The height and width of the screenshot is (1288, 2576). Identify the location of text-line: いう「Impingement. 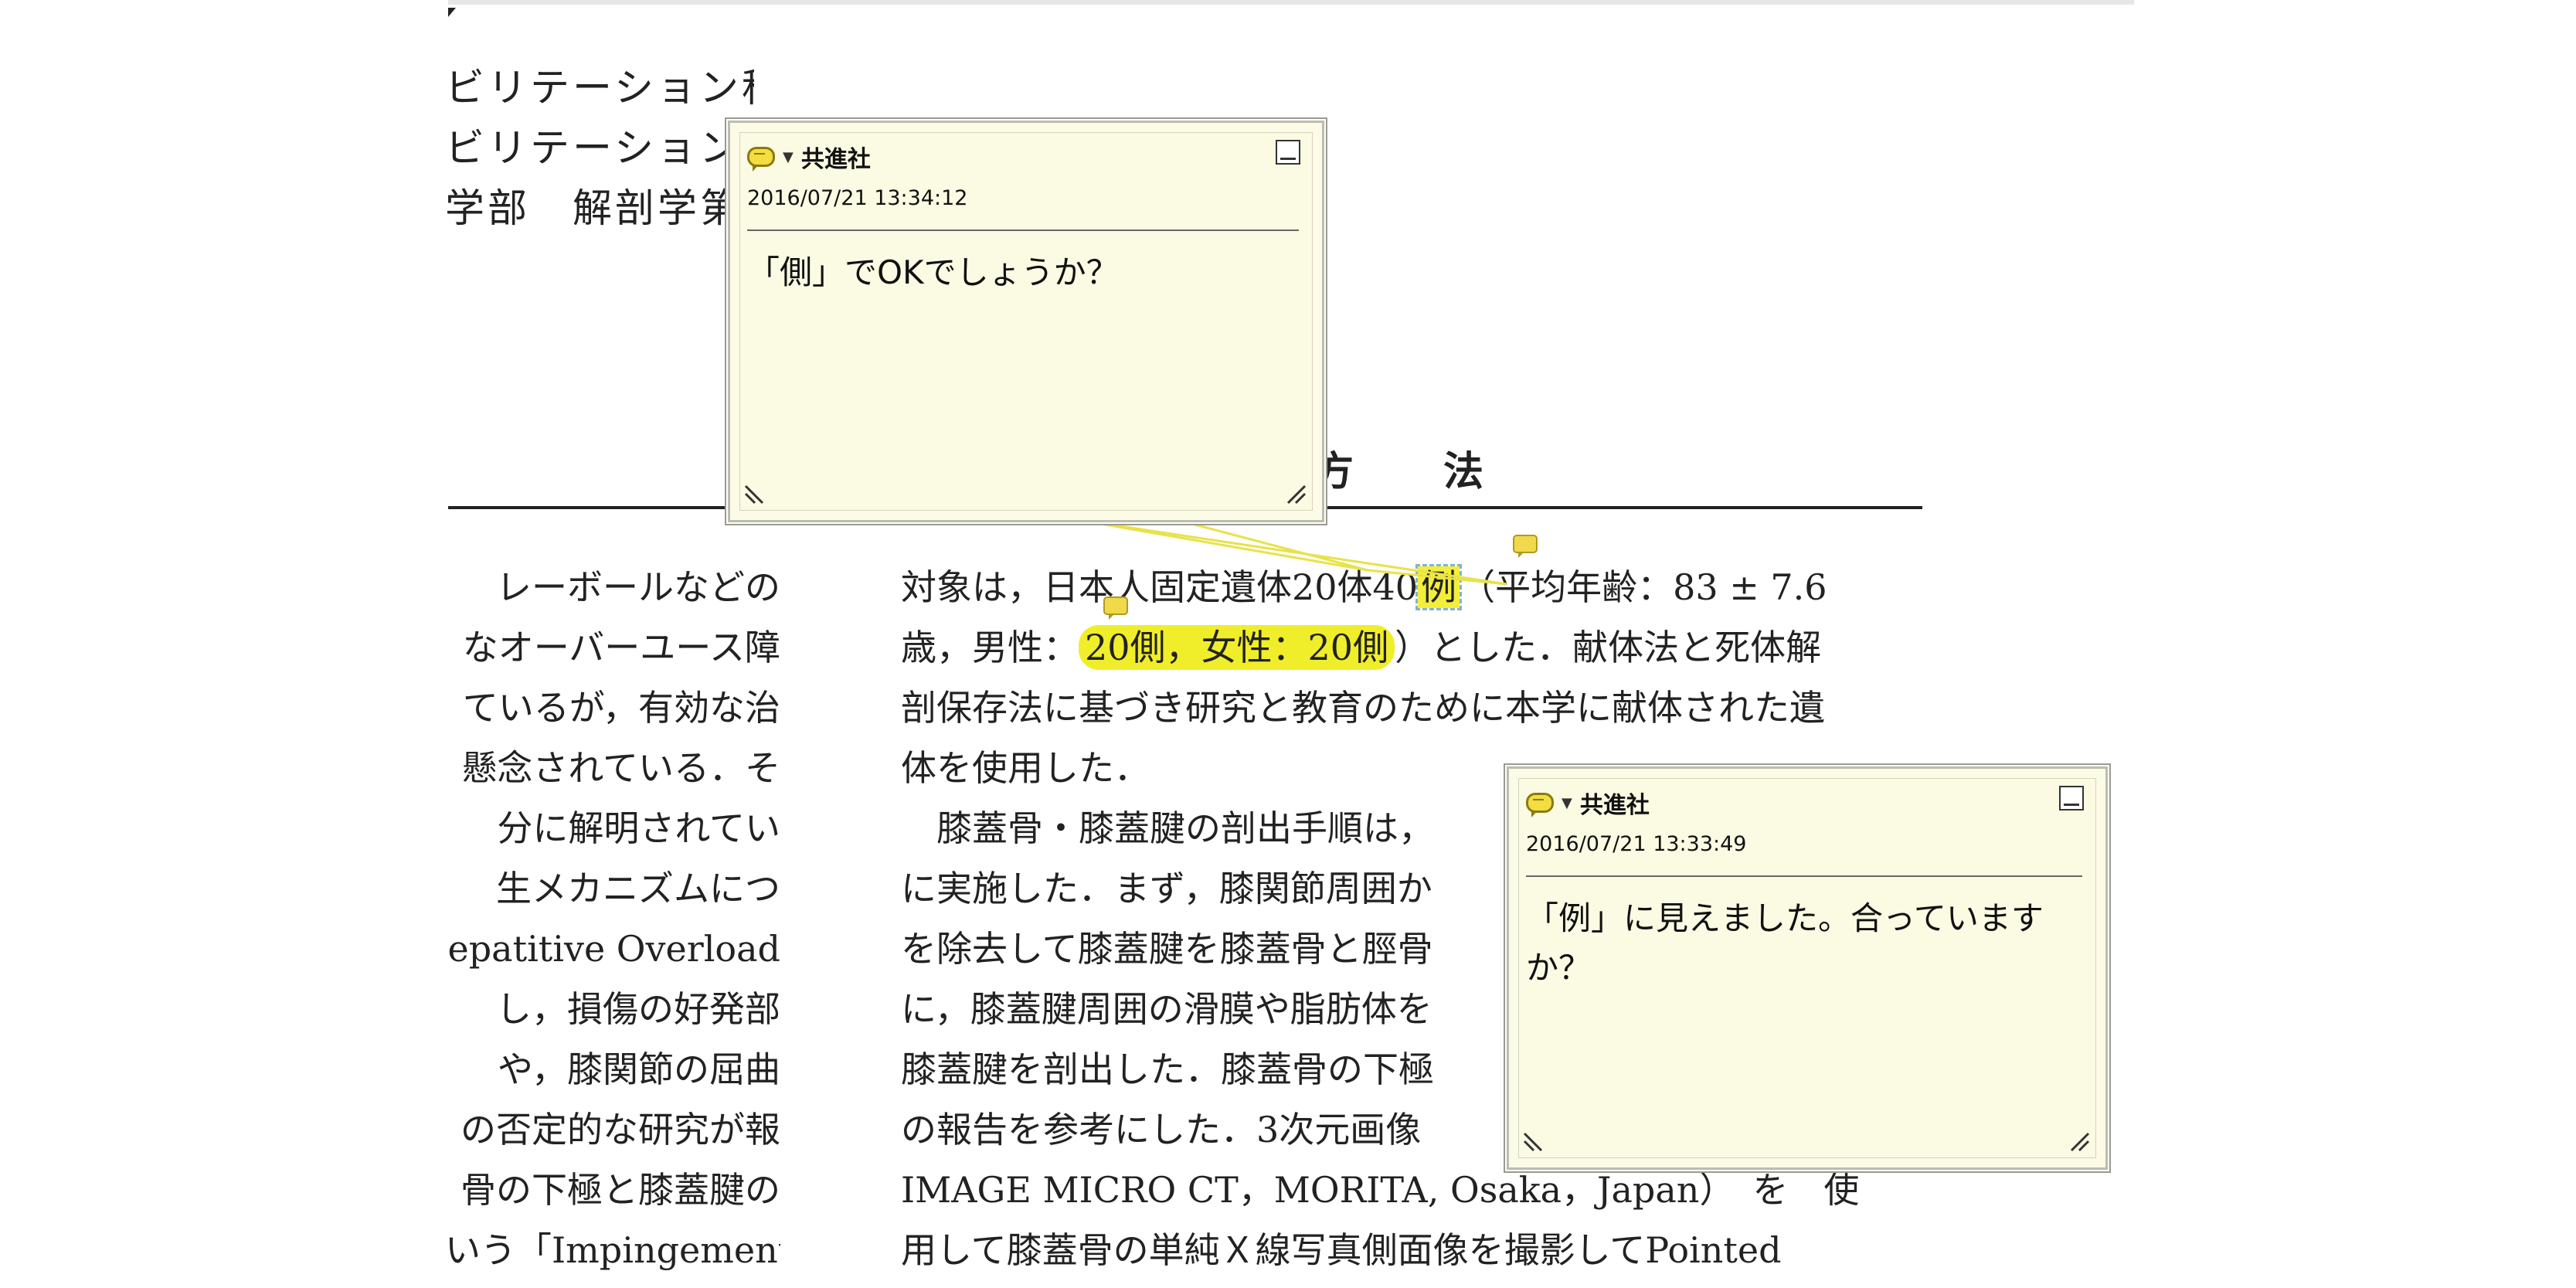
(612, 1250).